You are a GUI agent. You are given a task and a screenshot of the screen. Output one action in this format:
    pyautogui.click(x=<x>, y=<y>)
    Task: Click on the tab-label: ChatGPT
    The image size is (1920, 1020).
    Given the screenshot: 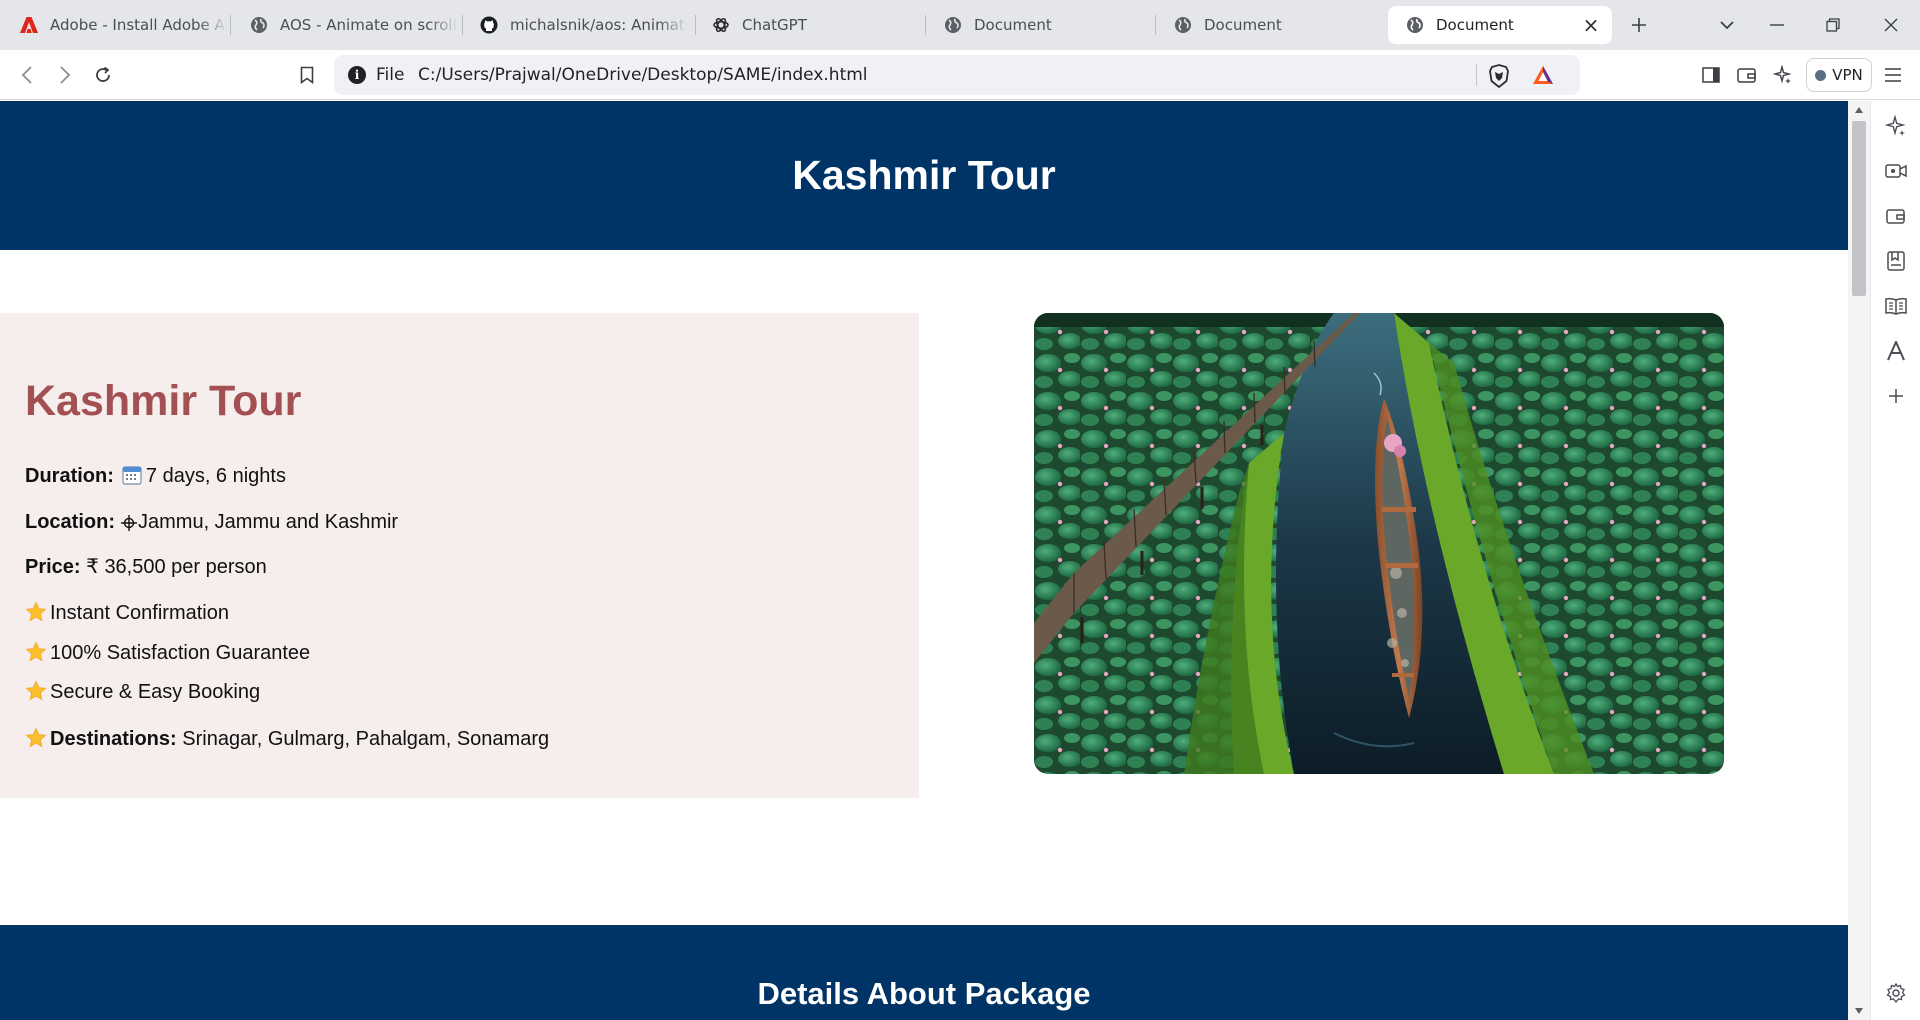 What is the action you would take?
    pyautogui.click(x=774, y=25)
    